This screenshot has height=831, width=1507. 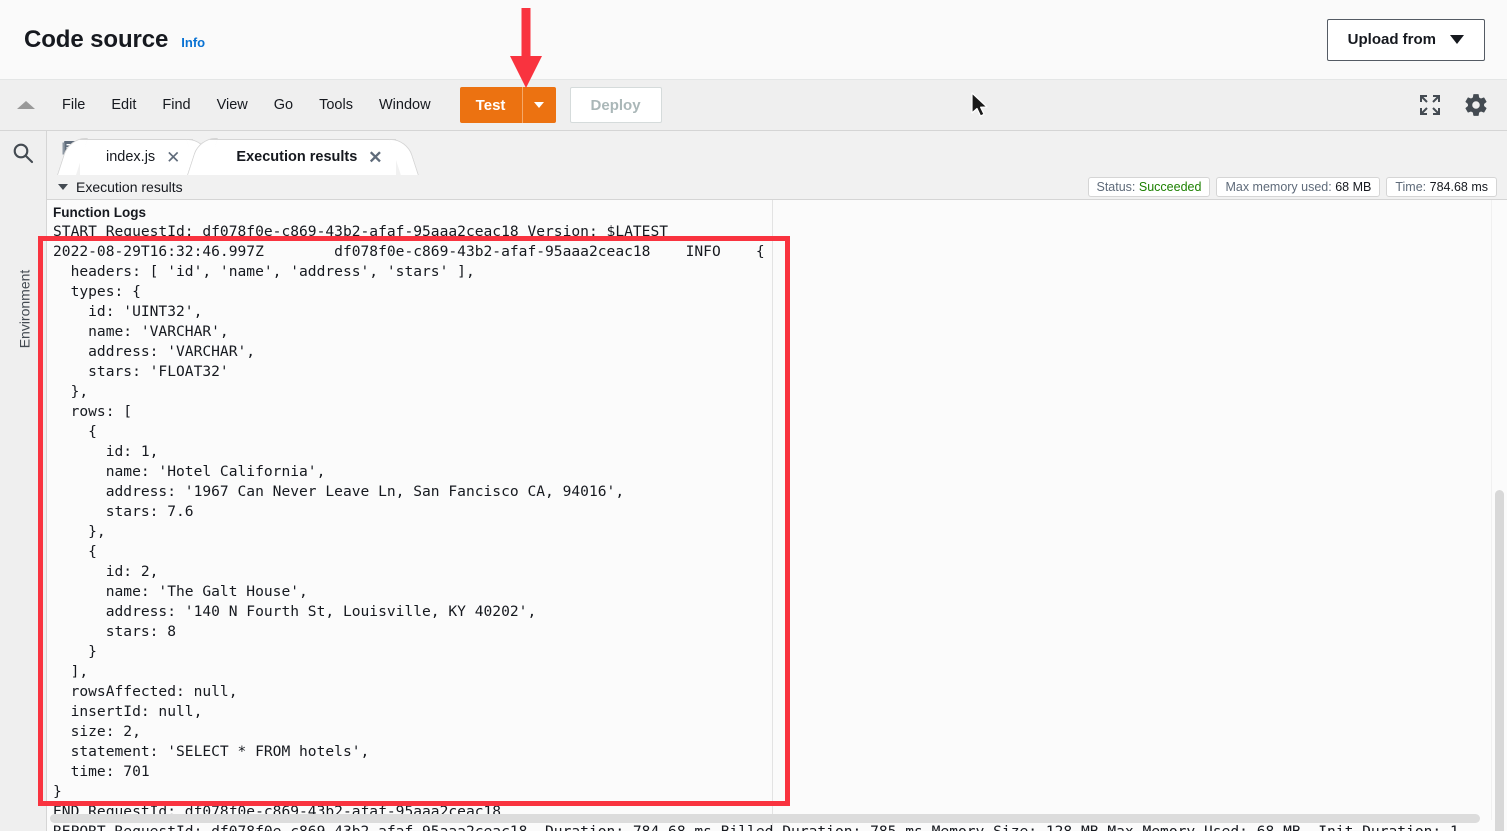 I want to click on vertical-scrollbar-track, so click(x=1499, y=515).